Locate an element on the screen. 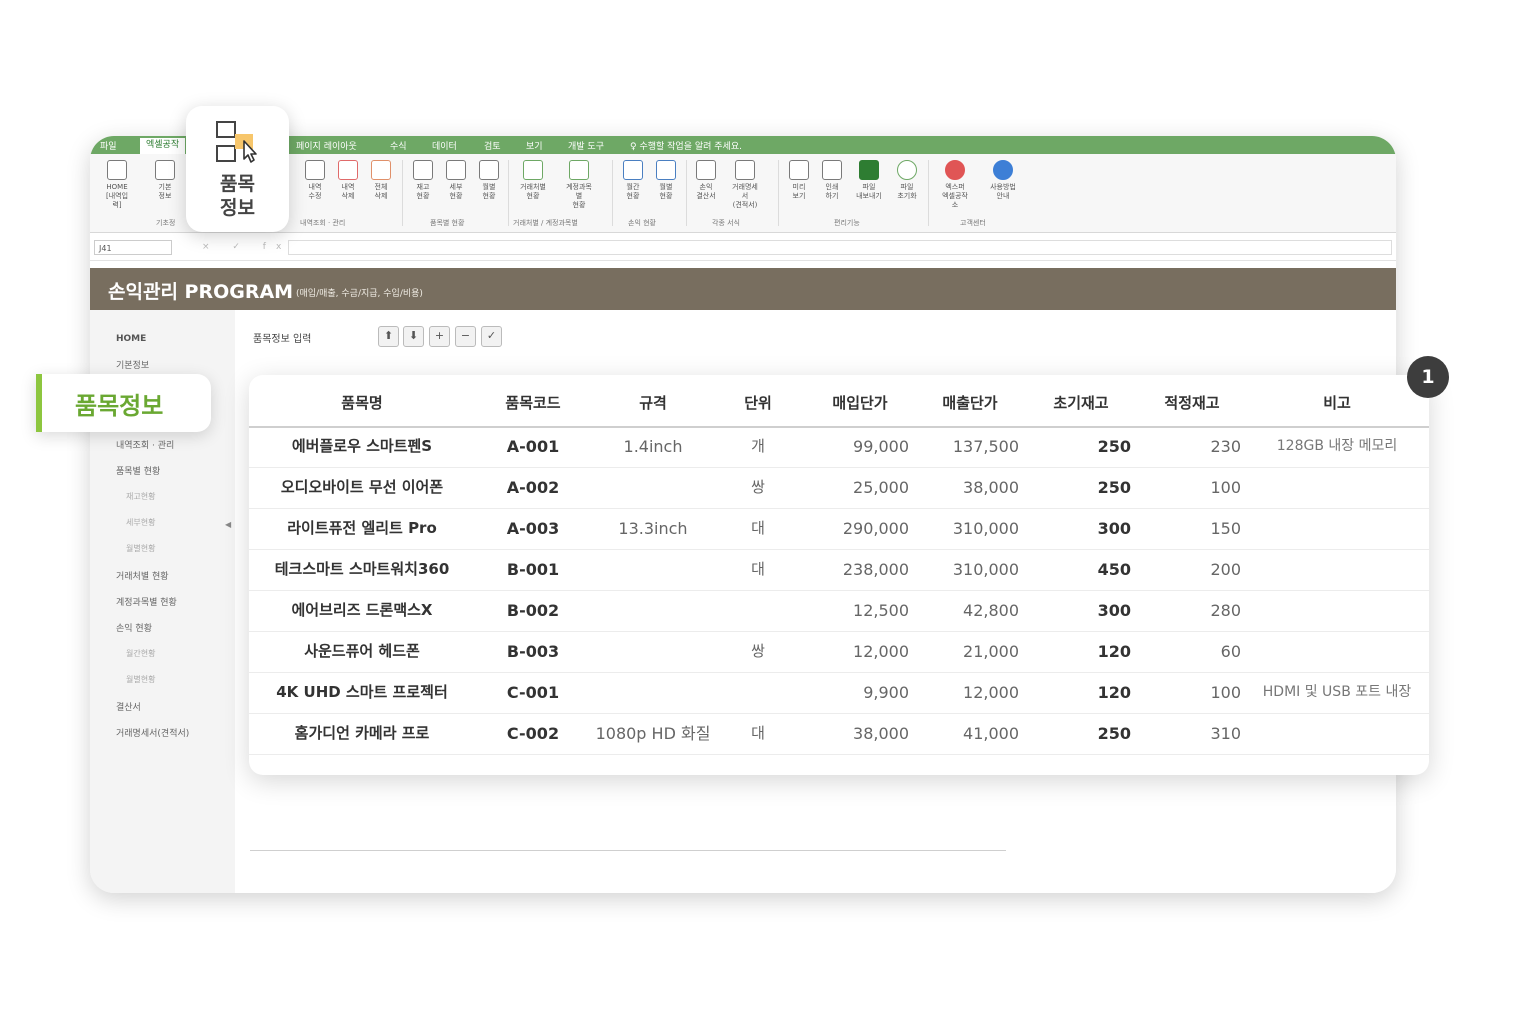  confirm-button: ✓ is located at coordinates (491, 336).